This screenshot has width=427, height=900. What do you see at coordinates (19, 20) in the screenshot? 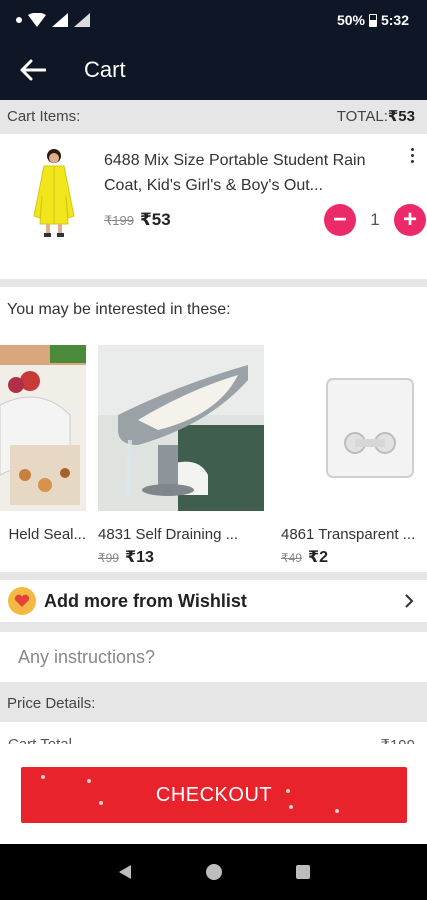
I see `notification-dot-icon` at bounding box center [19, 20].